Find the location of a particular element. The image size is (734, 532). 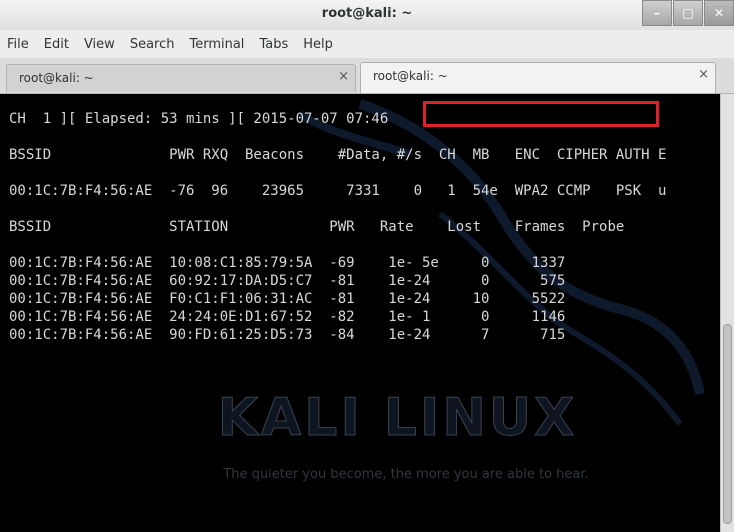

window-controls: – □ ✕ is located at coordinates (687, 14).